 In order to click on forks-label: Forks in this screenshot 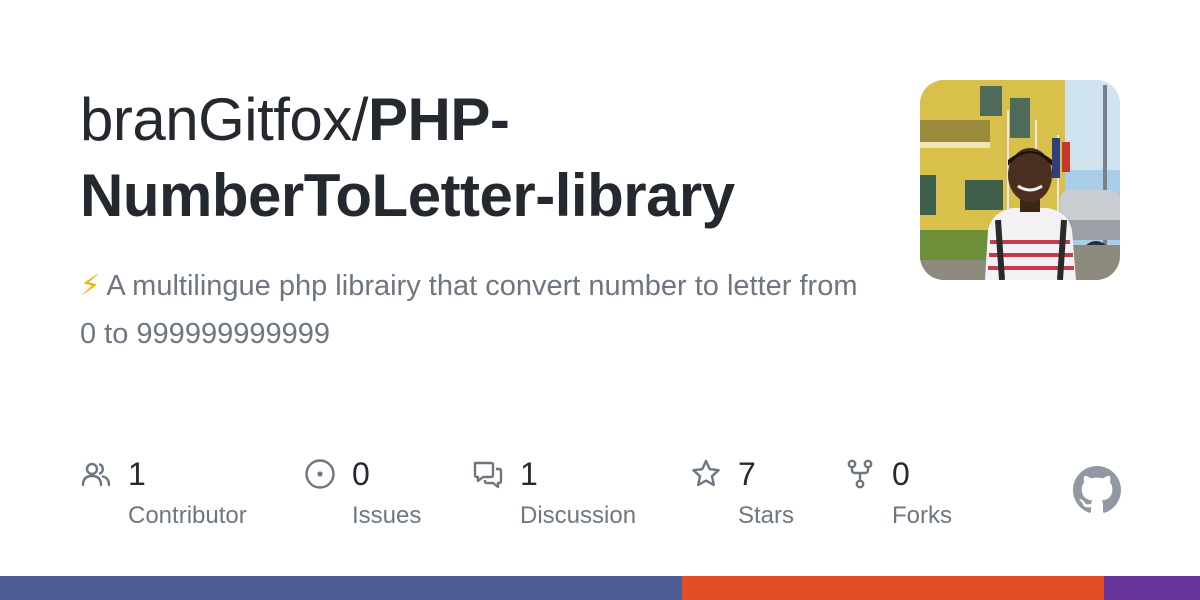, I will do `click(922, 515)`.